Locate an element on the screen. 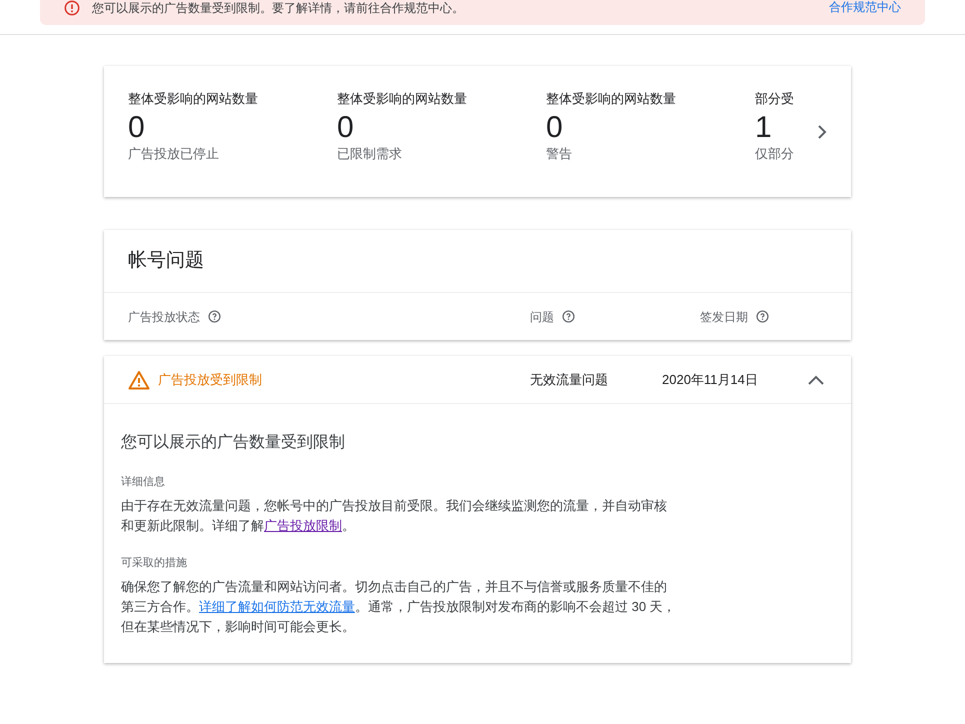 This screenshot has height=724, width=965. column-header: 签发日期 is located at coordinates (724, 317).